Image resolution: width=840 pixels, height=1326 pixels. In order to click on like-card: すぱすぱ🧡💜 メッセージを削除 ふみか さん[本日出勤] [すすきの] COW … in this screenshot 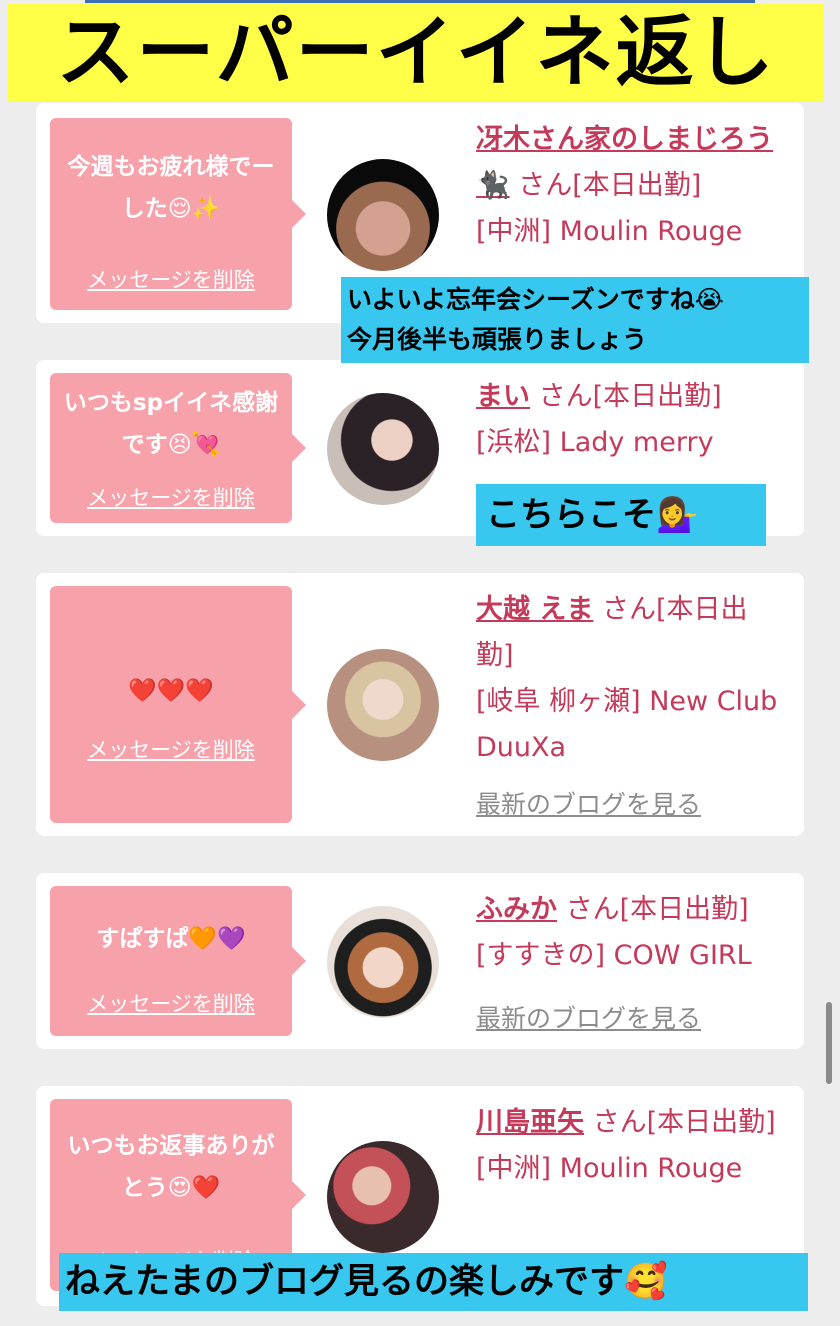, I will do `click(420, 961)`.